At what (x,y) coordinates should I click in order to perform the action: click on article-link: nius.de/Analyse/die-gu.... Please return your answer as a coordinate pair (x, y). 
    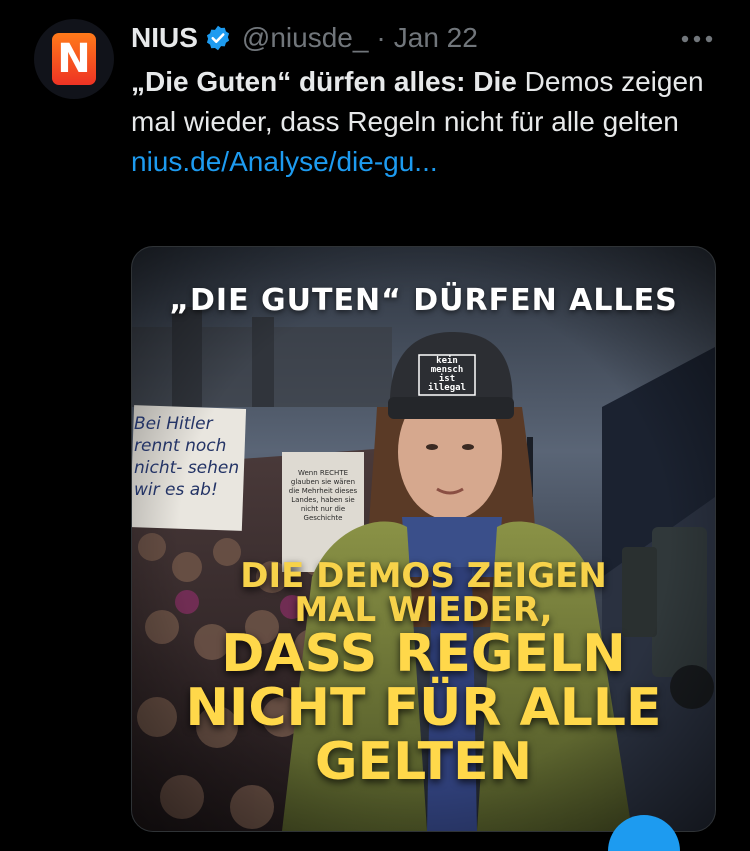
    Looking at the image, I should click on (421, 162).